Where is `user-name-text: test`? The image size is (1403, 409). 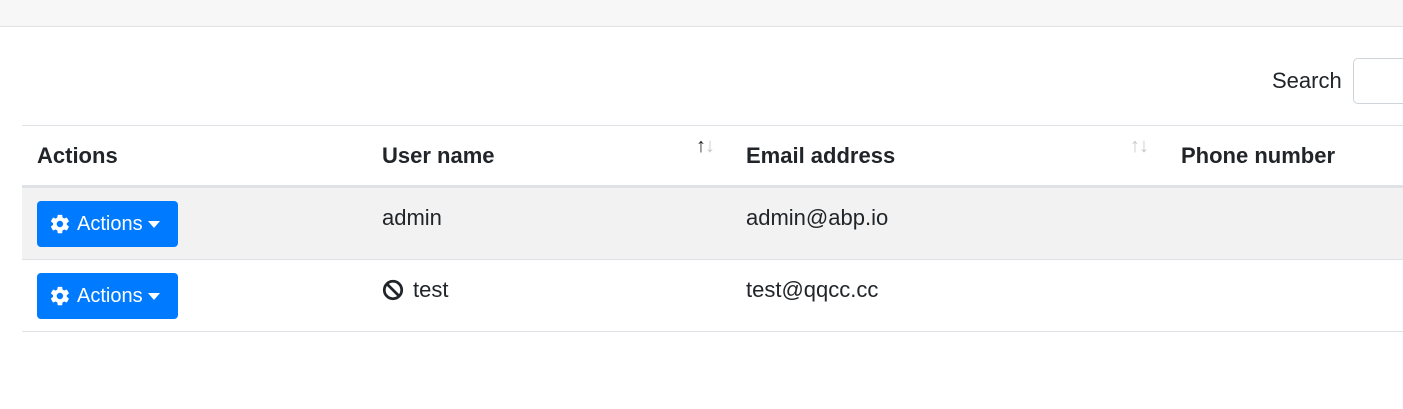
user-name-text: test is located at coordinates (431, 289).